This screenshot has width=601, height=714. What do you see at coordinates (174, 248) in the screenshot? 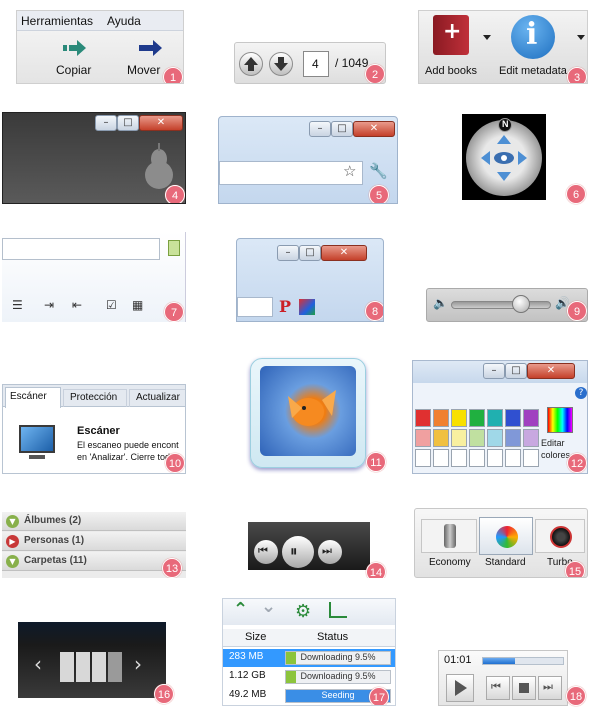
I see `notes-icon` at bounding box center [174, 248].